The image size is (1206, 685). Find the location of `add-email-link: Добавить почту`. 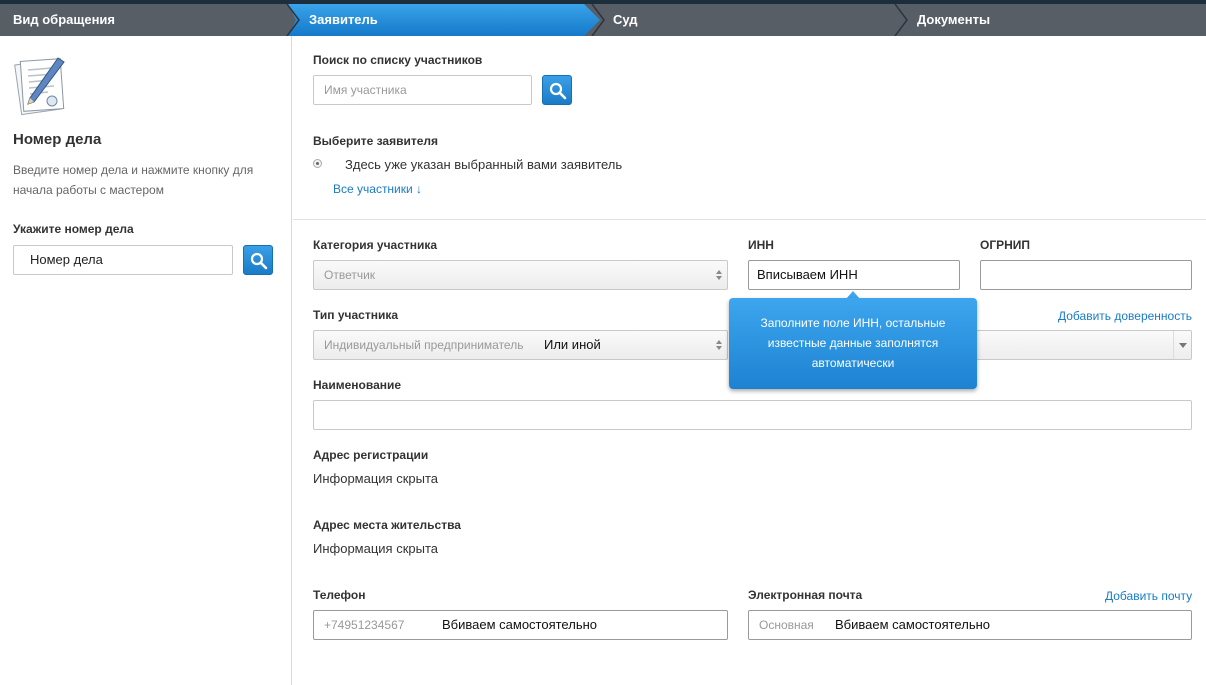

add-email-link: Добавить почту is located at coordinates (1148, 596).